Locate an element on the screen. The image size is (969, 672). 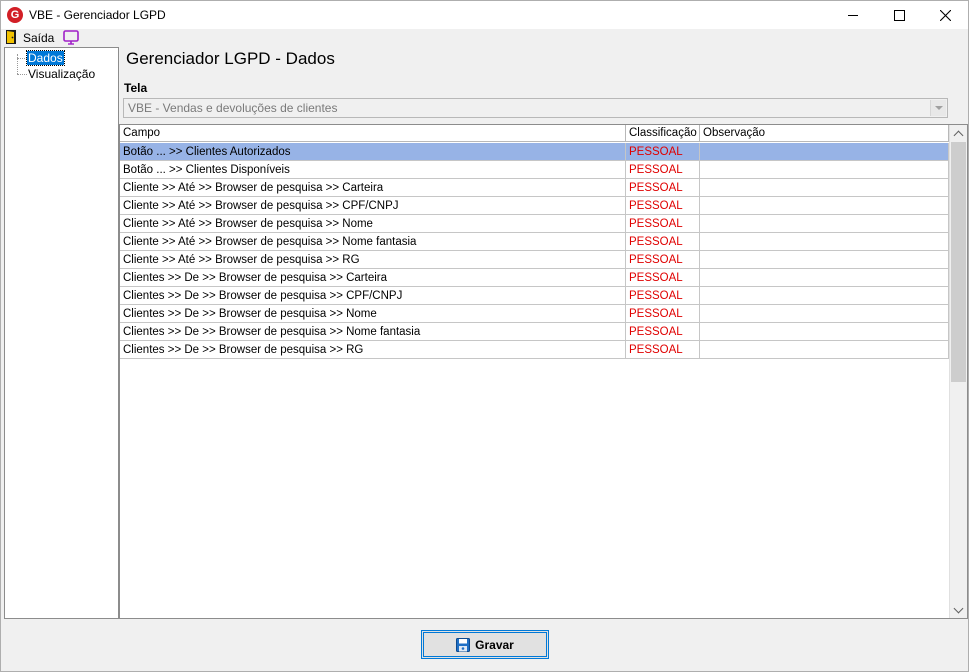
tree-item-dados: Dados is located at coordinates (45, 58).